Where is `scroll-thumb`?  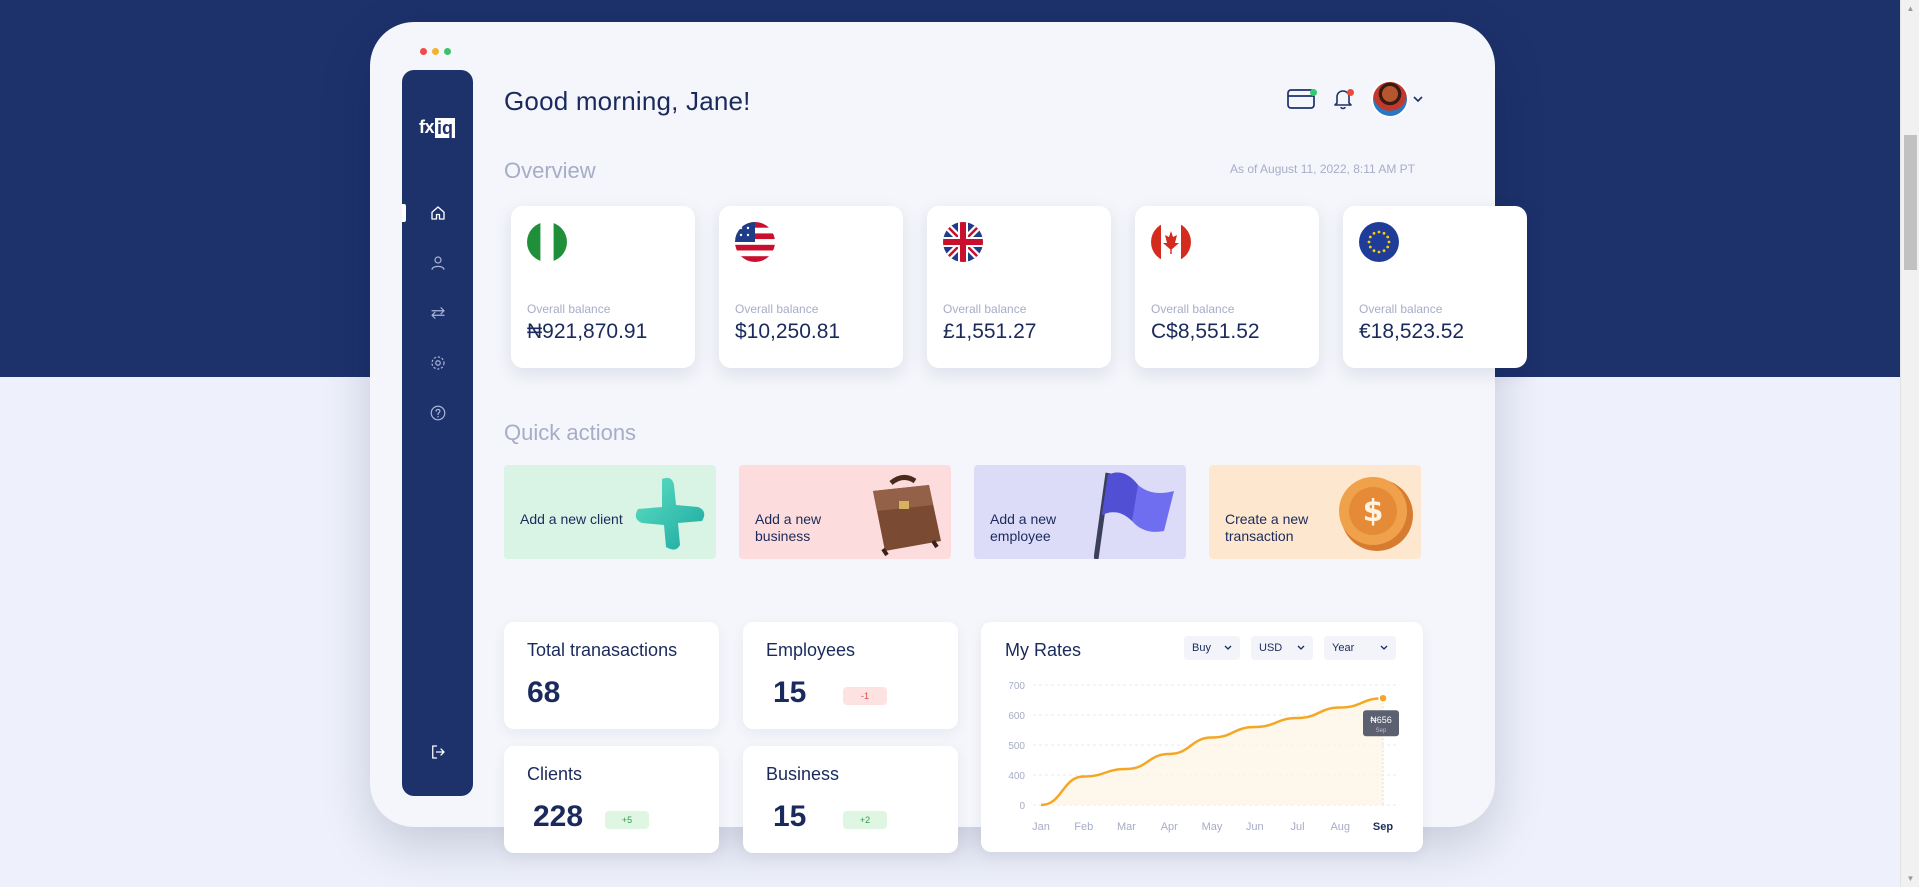
scroll-thumb is located at coordinates (1910, 202).